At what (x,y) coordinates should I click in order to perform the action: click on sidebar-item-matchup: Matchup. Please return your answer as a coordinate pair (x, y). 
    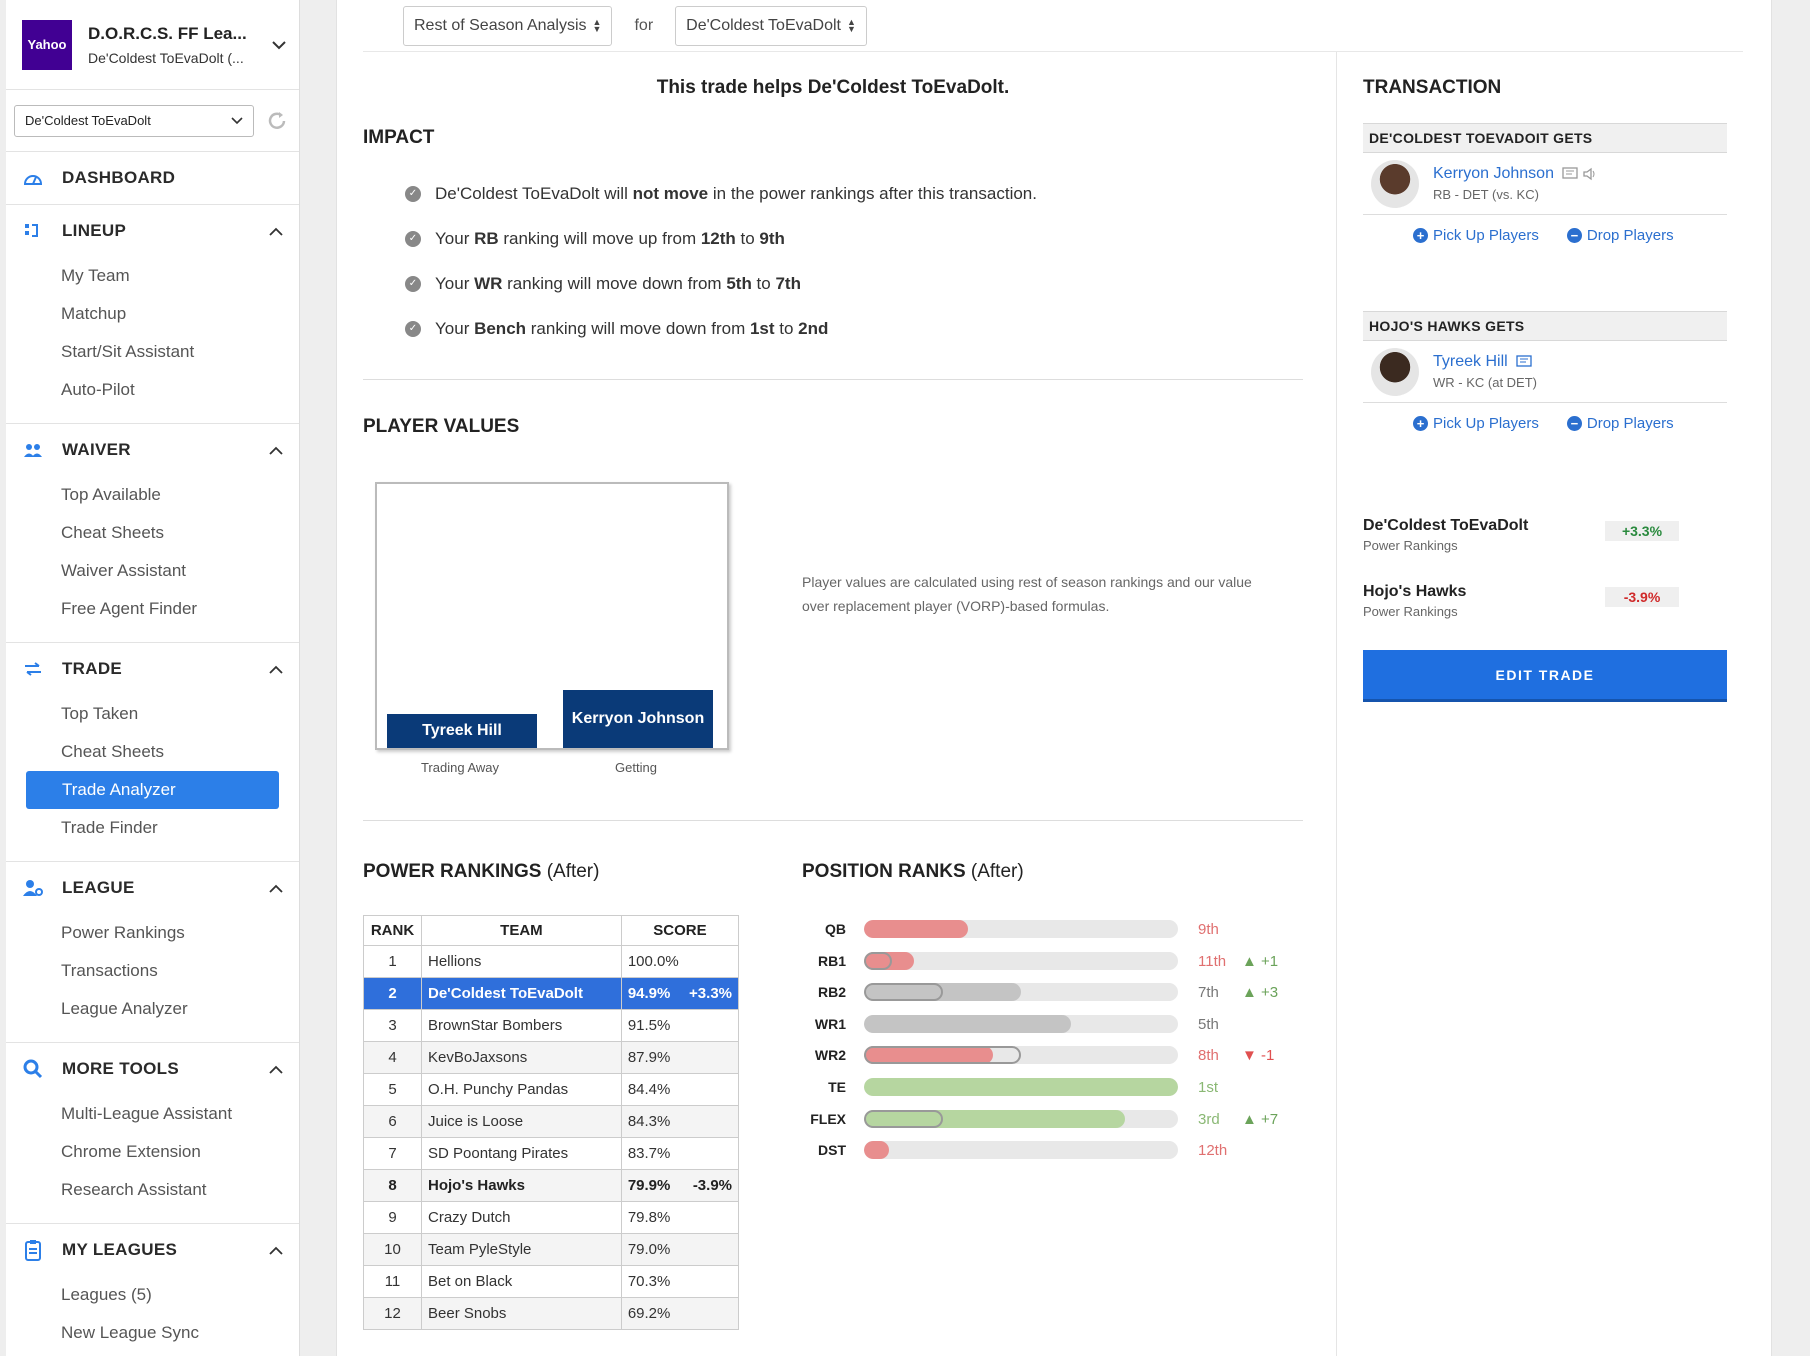
    Looking at the image, I should click on (152, 314).